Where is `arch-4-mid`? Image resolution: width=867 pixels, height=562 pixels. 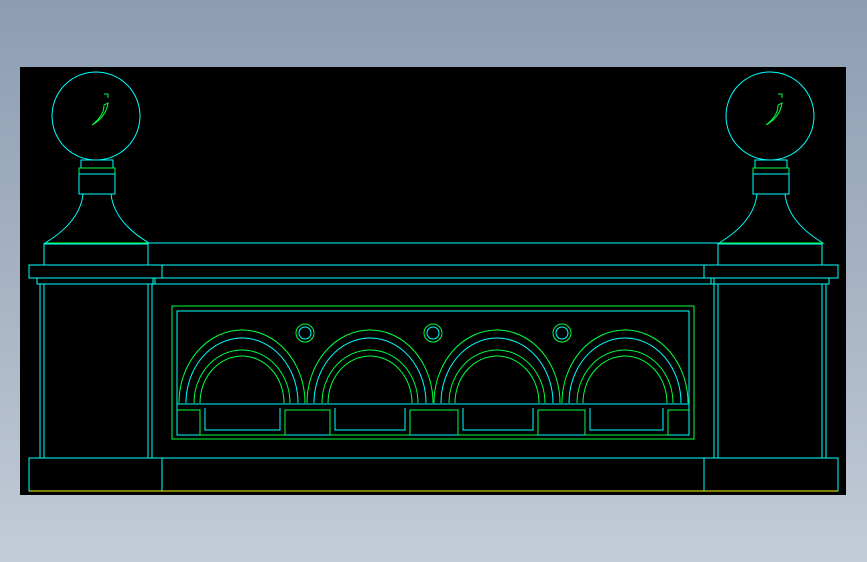 arch-4-mid is located at coordinates (625, 370).